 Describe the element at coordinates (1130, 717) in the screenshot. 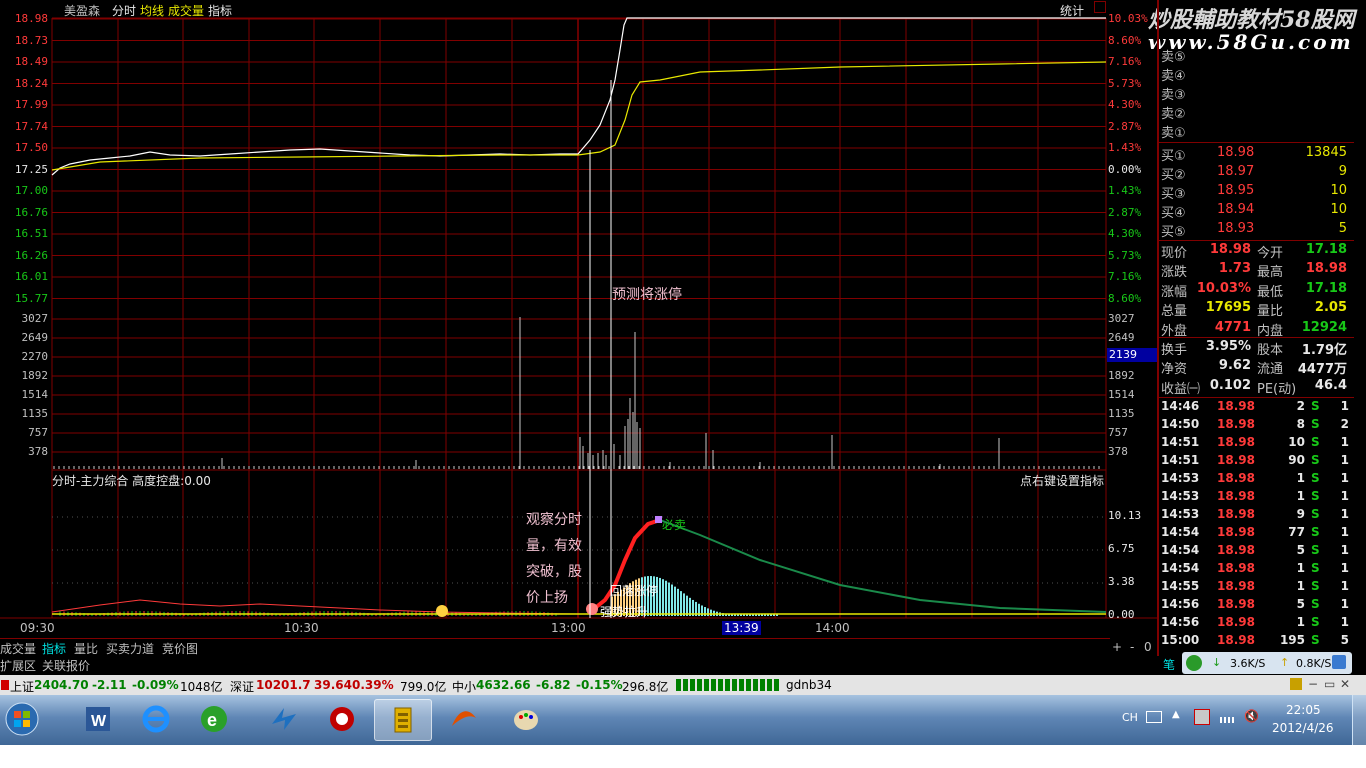

I see `ime-indicator: CH` at that location.